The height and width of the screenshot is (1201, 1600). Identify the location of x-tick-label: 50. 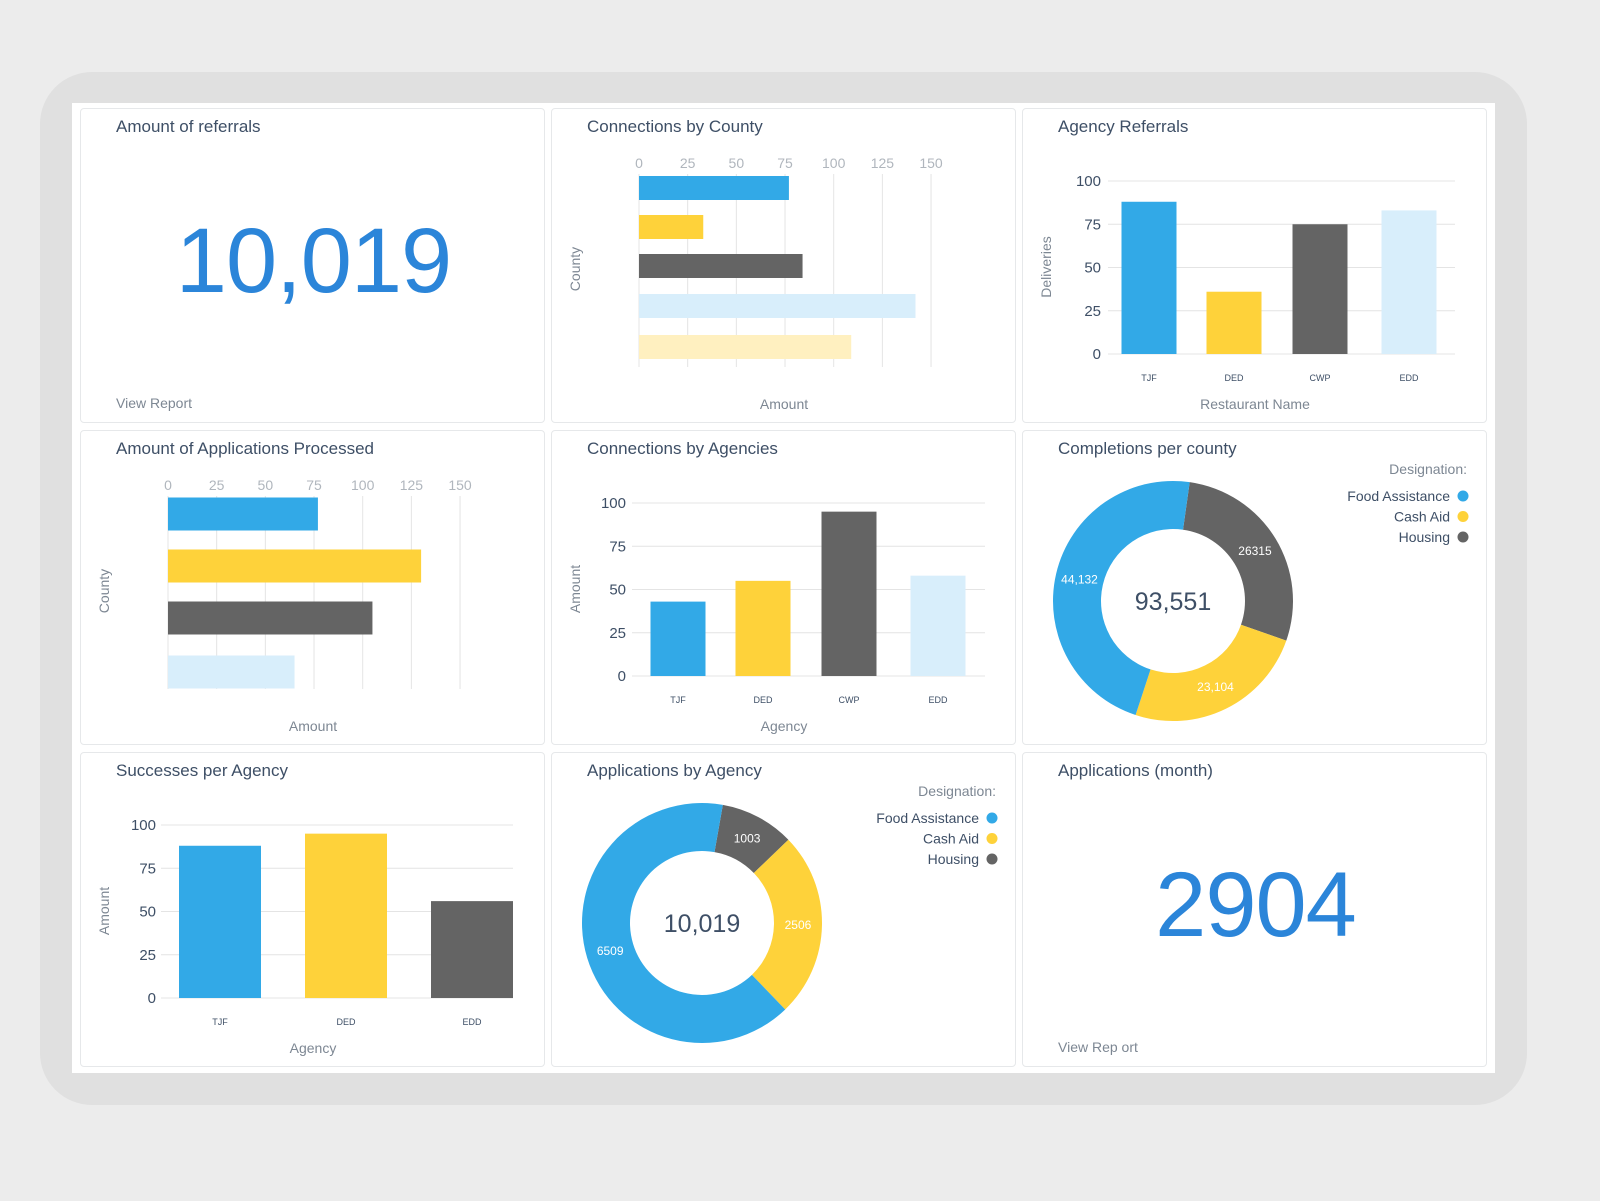
(737, 163).